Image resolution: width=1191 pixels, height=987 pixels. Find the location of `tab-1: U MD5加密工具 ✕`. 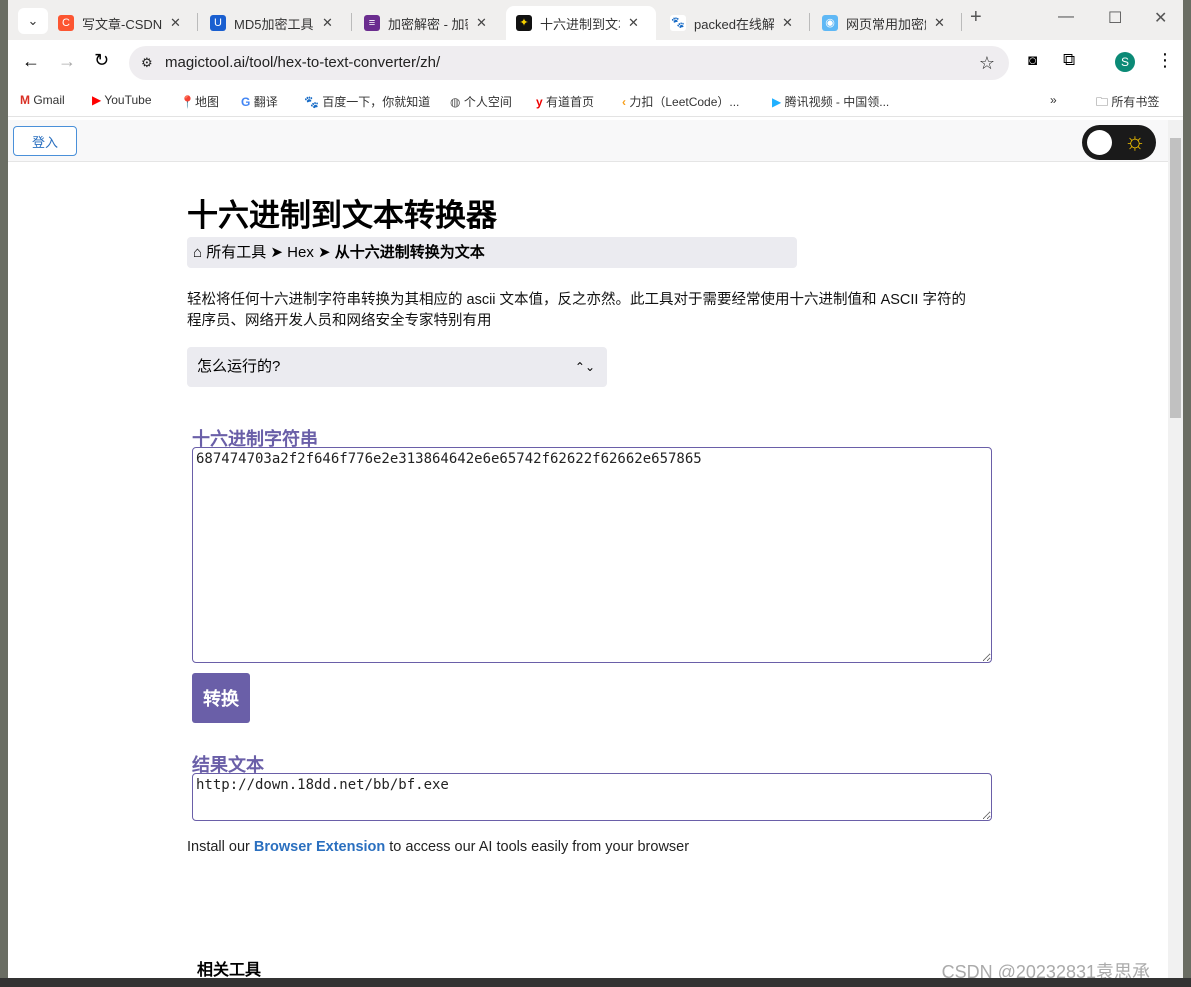

tab-1: U MD5加密工具 ✕ is located at coordinates (271, 23).